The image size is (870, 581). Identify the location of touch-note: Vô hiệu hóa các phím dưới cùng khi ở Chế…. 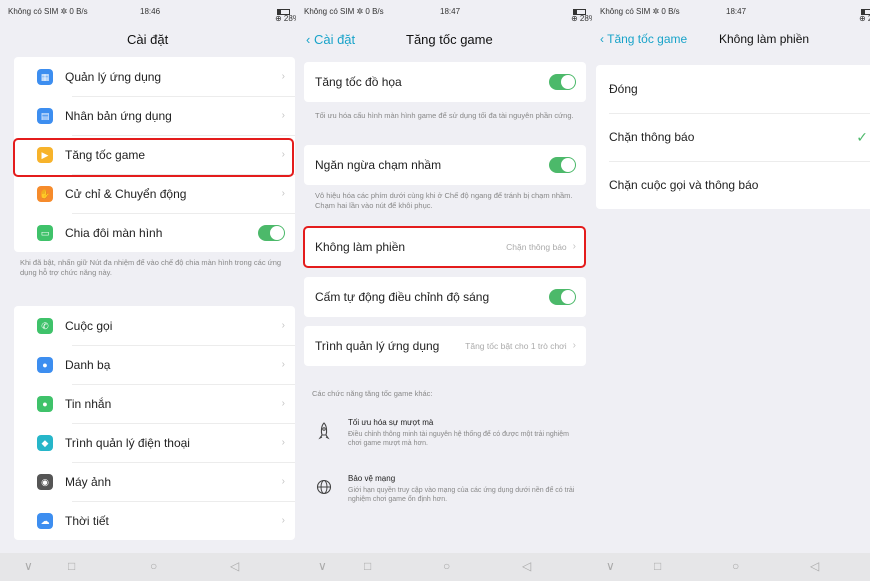
(444, 200).